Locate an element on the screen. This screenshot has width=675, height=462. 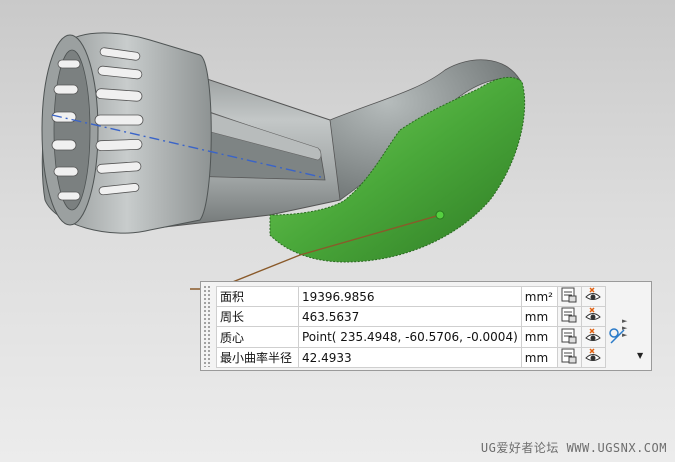
measure-label: 质心 is located at coordinates (257, 337).